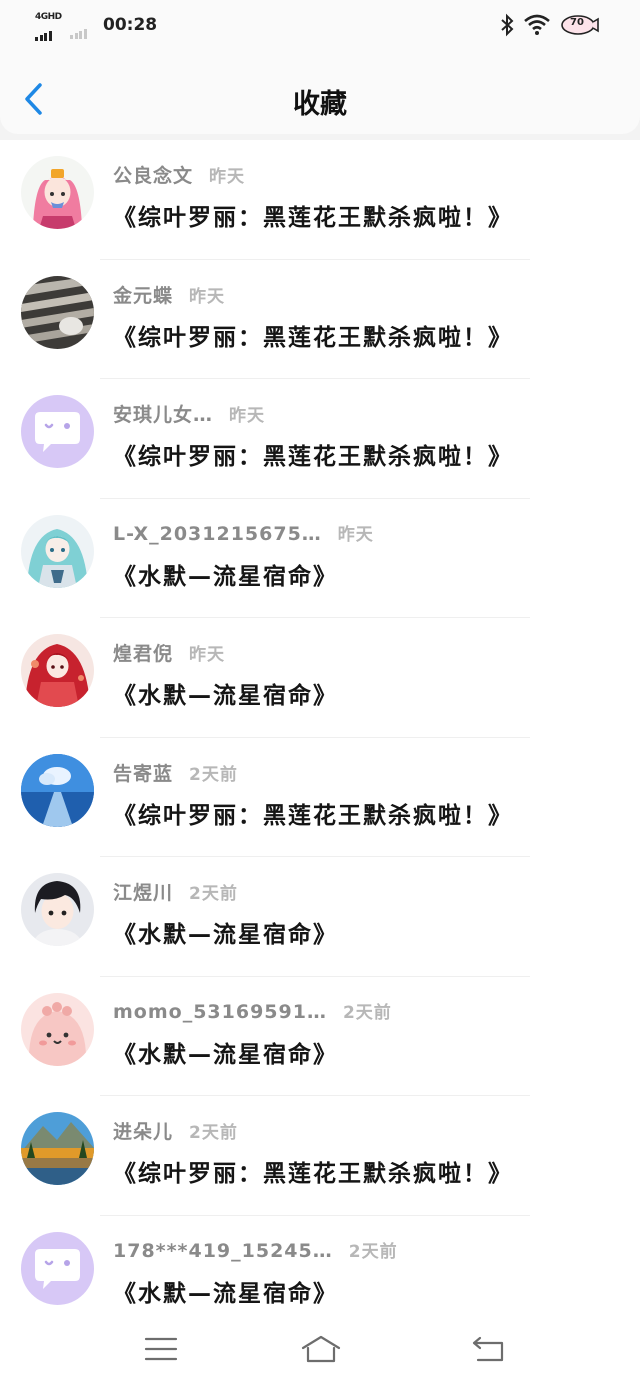  I want to click on list-item: 金元蝶 昨天 《综叶罗丽：黑莲花王默杀疯啦！》, so click(320, 319).